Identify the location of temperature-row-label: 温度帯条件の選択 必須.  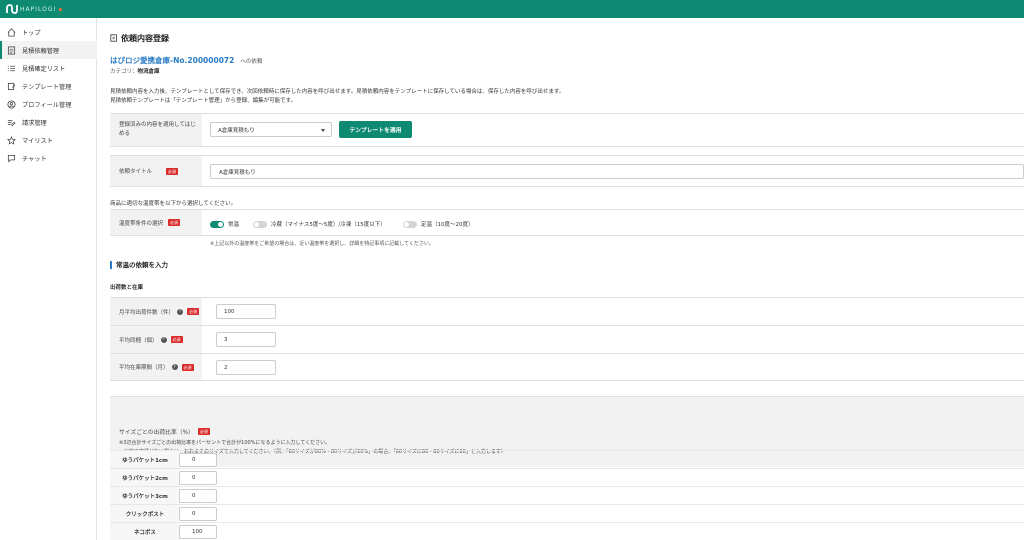
(156, 222).